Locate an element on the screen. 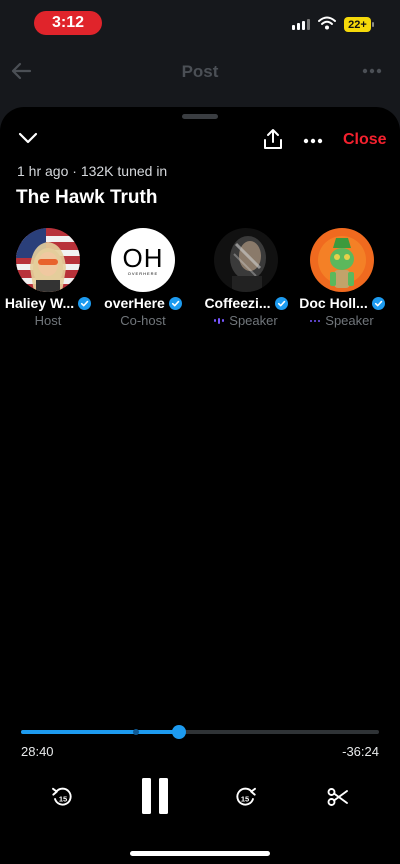 This screenshot has height=864, width=400. elapsed-time: 28:40 is located at coordinates (37, 751).